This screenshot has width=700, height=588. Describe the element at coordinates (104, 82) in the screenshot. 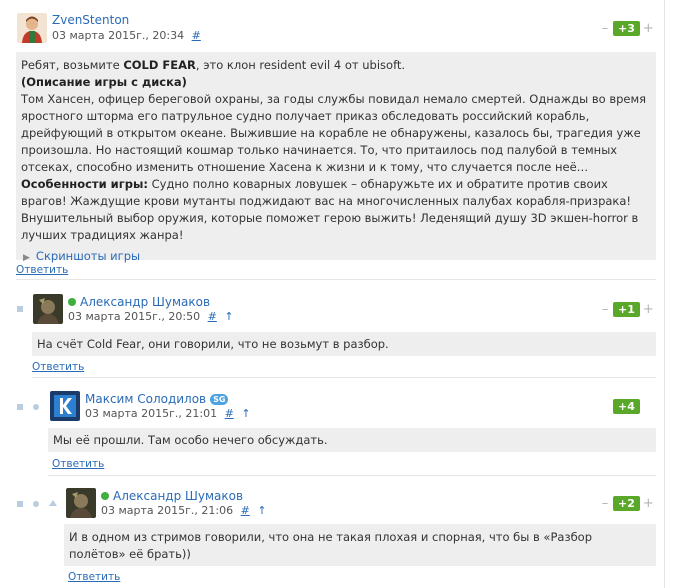

I see `desc-heading-text: (Описание игры с диска)` at that location.